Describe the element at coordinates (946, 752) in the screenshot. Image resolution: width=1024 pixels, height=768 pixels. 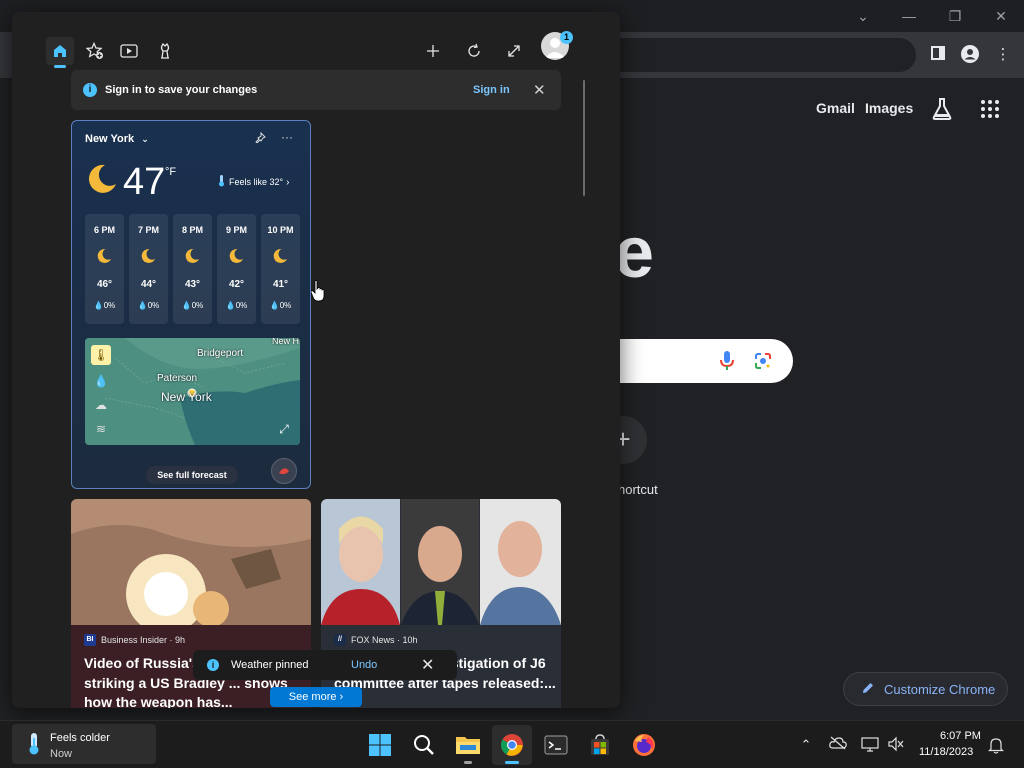
I see `clock-date: 11/18/2023` at that location.